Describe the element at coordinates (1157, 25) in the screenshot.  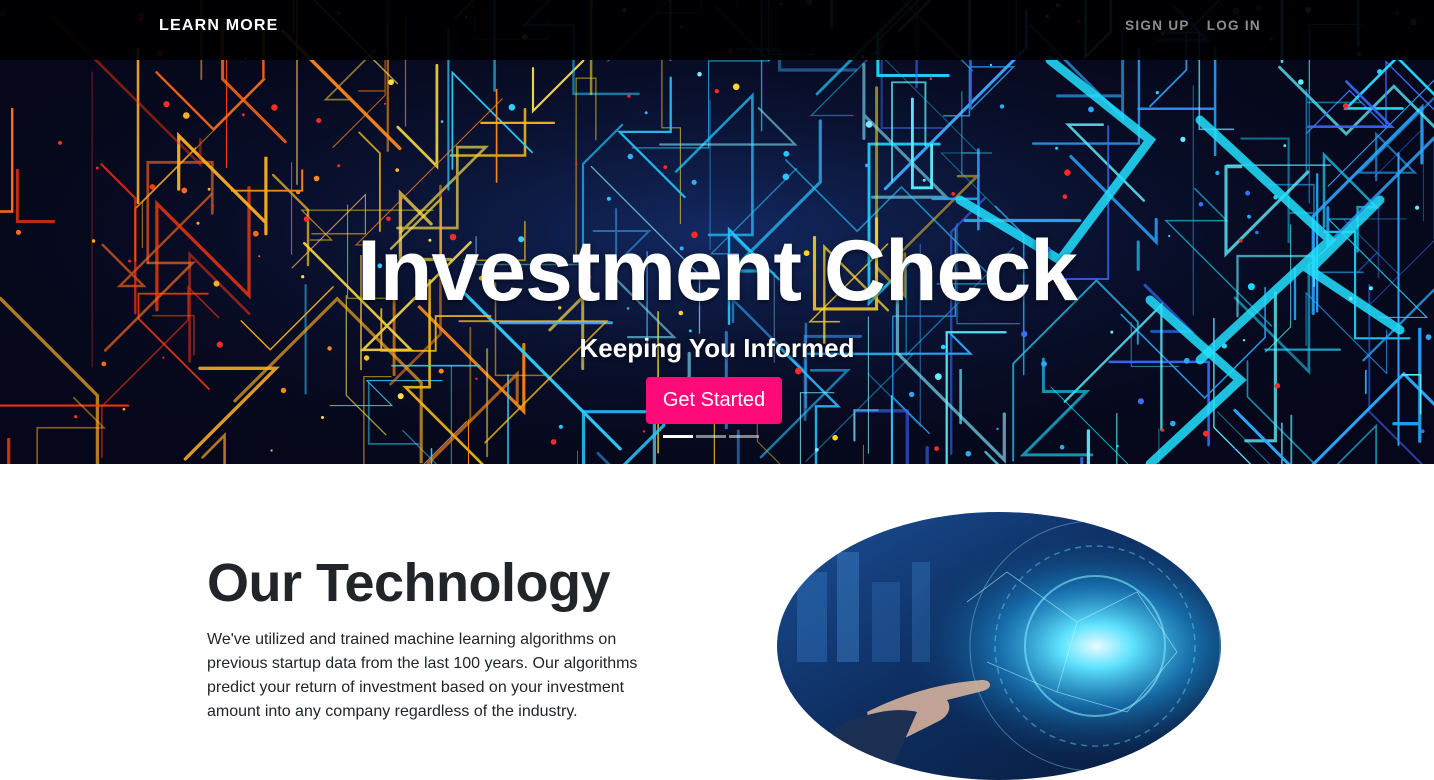
I see `sign-up-link: SIGN UP` at that location.